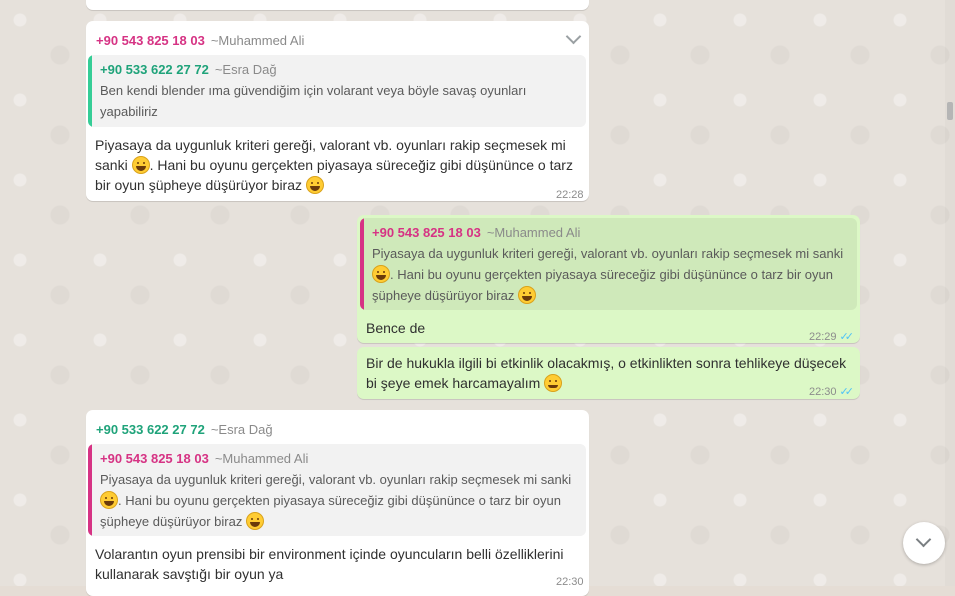 This screenshot has width=955, height=596. I want to click on message-timestamp: 22:30, so click(570, 582).